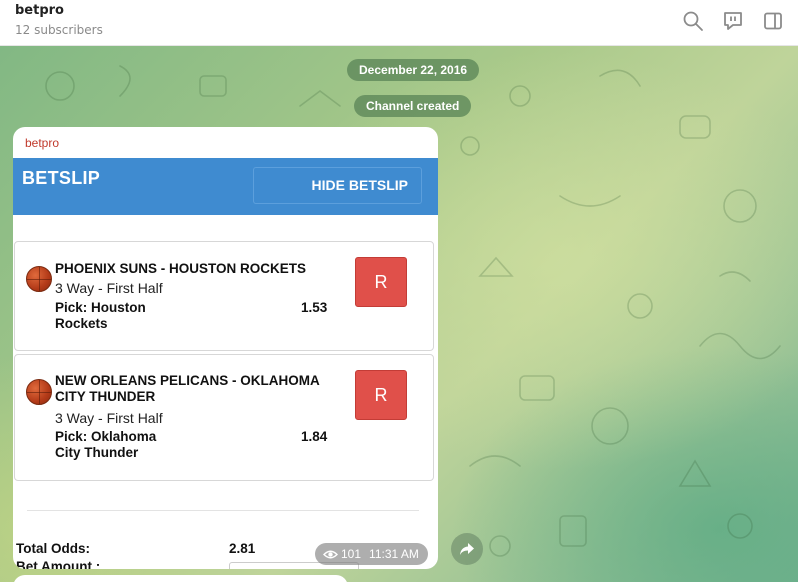 Image resolution: width=798 pixels, height=582 pixels. What do you see at coordinates (413, 106) in the screenshot?
I see `service-message: Channel created` at bounding box center [413, 106].